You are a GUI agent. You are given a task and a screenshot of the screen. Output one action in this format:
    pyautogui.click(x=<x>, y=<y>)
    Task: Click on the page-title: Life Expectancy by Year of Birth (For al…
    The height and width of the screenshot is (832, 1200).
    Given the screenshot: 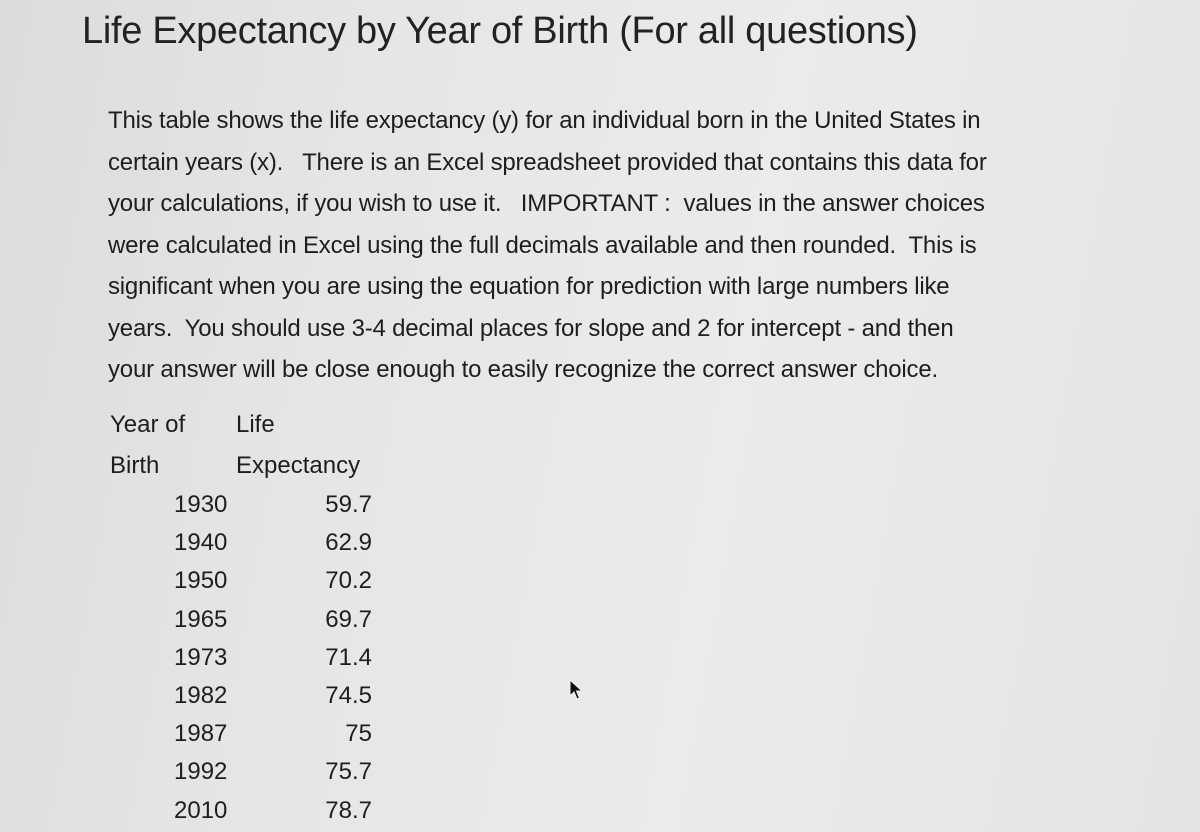 What is the action you would take?
    pyautogui.click(x=500, y=31)
    